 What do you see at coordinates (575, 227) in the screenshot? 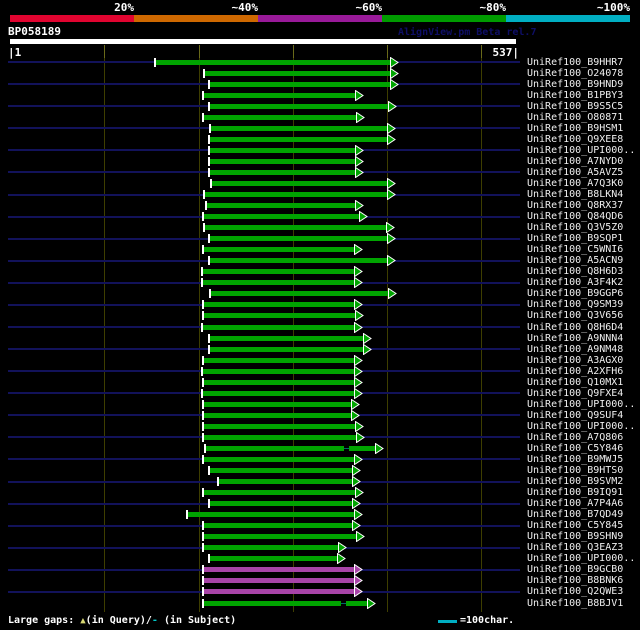
I see `hit-label: UniRef100_Q3V5Z0` at bounding box center [575, 227].